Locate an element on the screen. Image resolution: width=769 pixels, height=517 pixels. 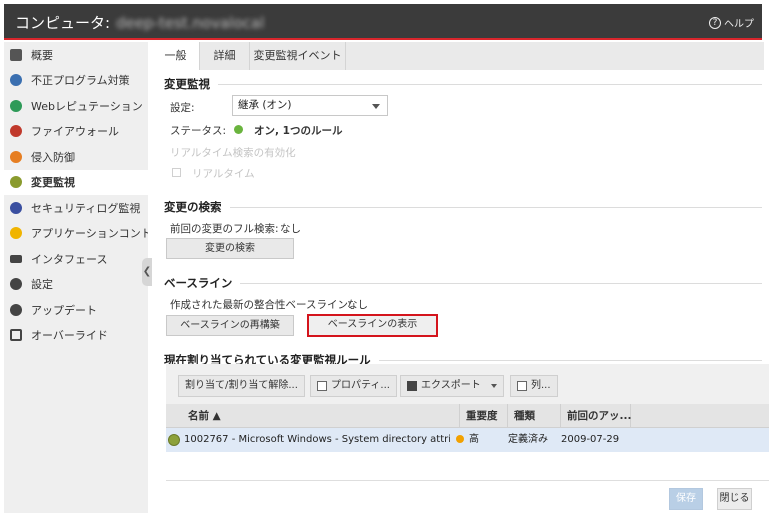
monitoring-section-heading: 変更監視 is located at coordinates (463, 84).